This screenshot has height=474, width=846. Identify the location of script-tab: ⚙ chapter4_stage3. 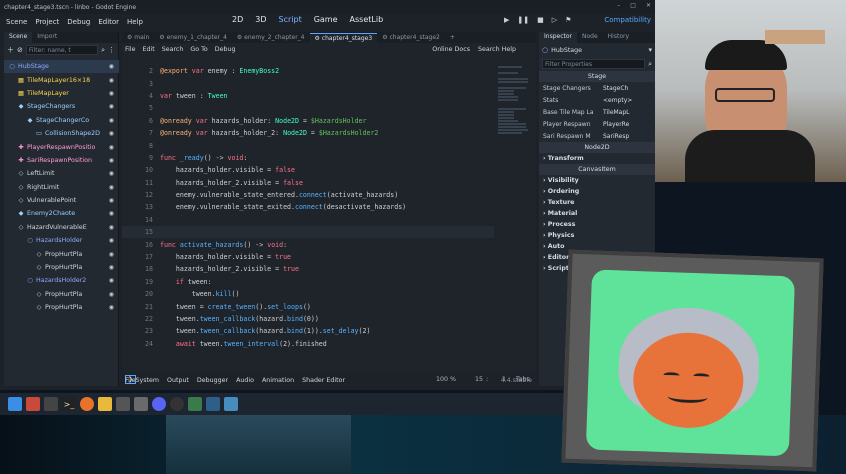
(343, 37).